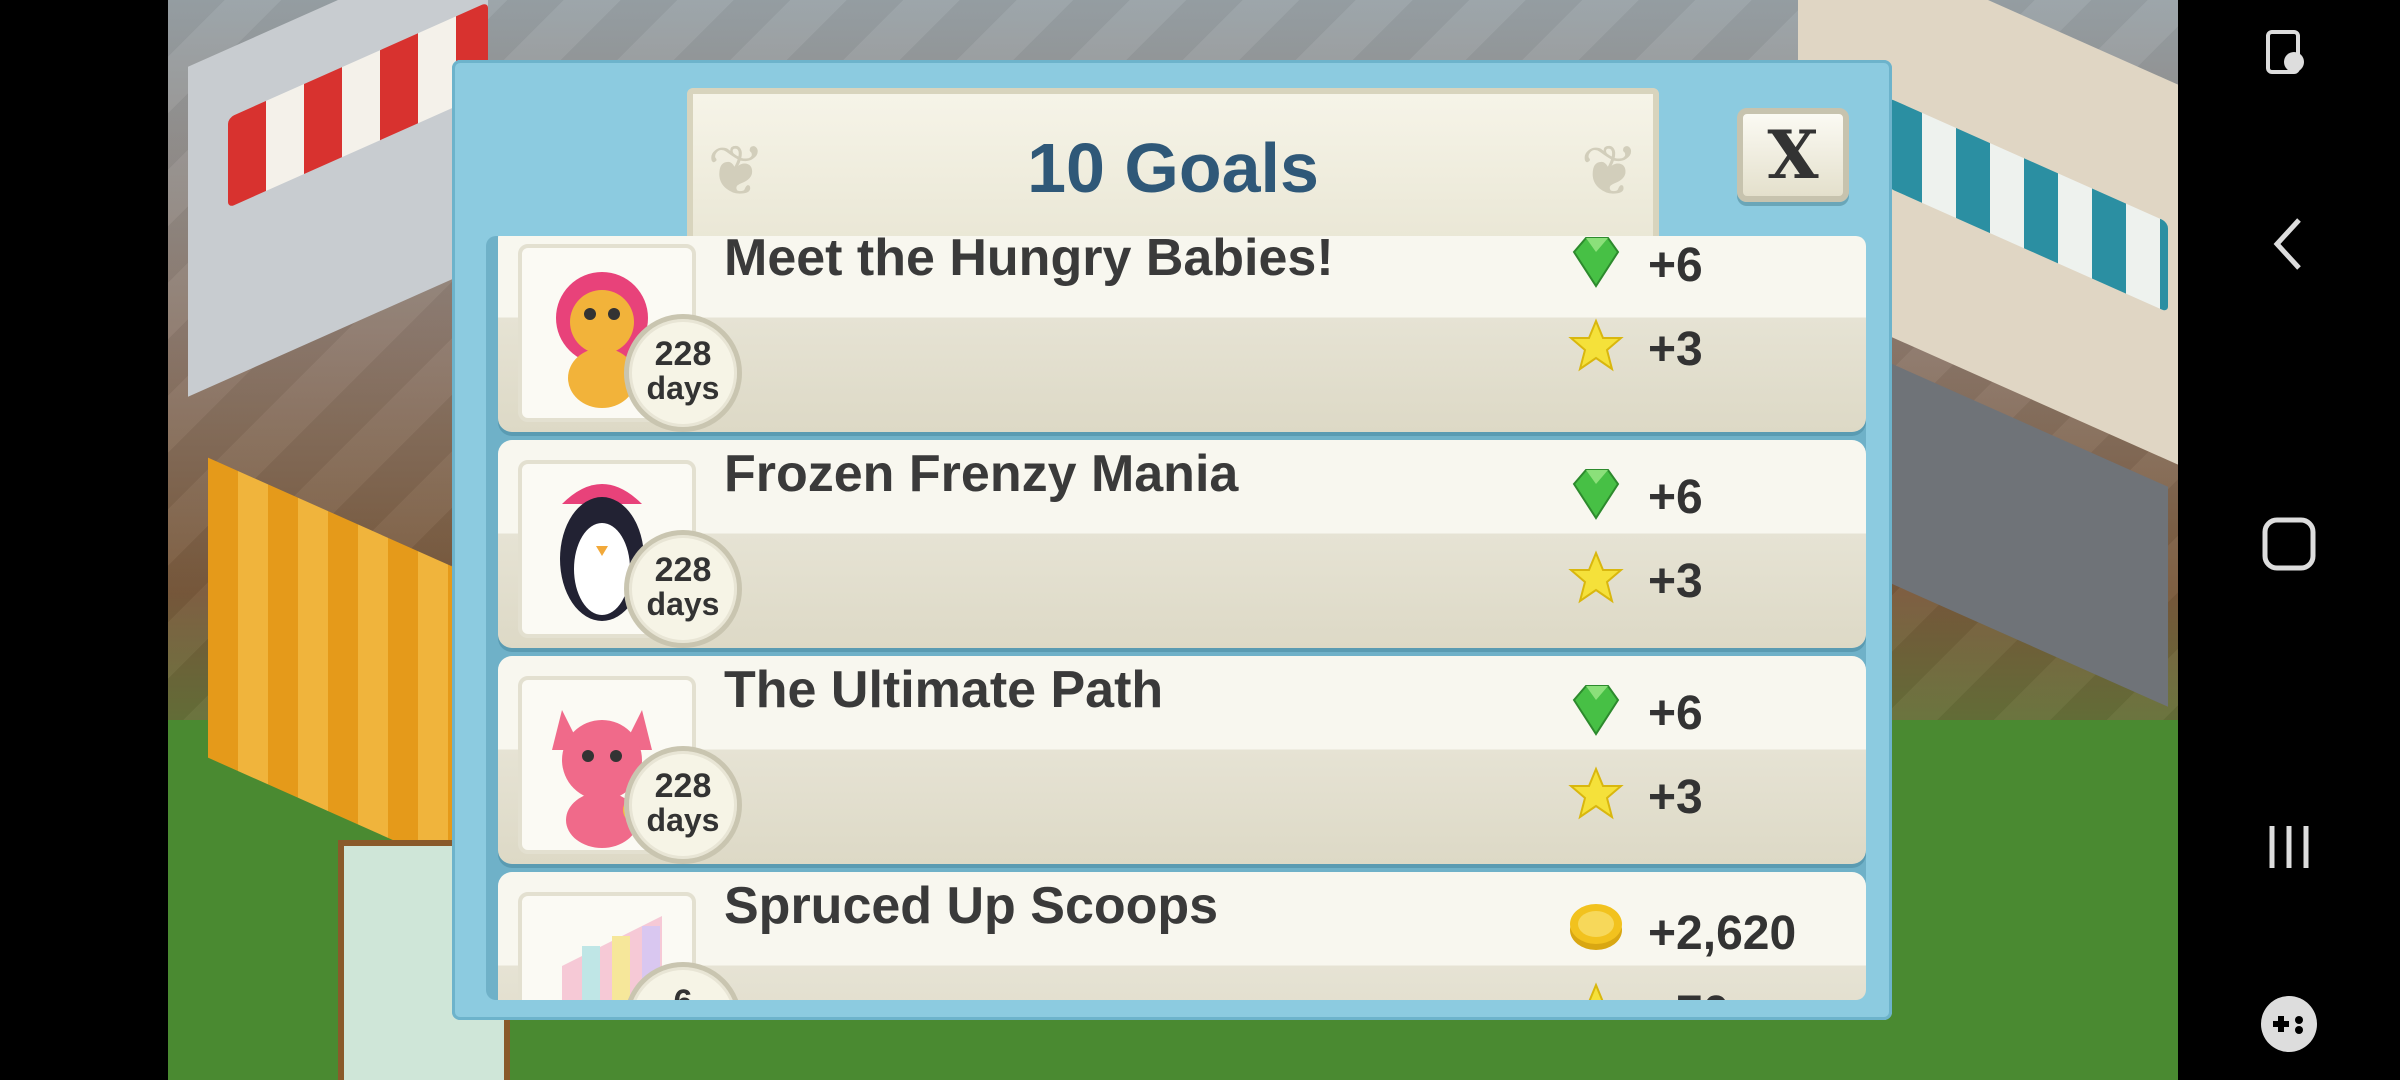  Describe the element at coordinates (944, 690) in the screenshot. I see `goal-title: The Ultimate Path` at that location.